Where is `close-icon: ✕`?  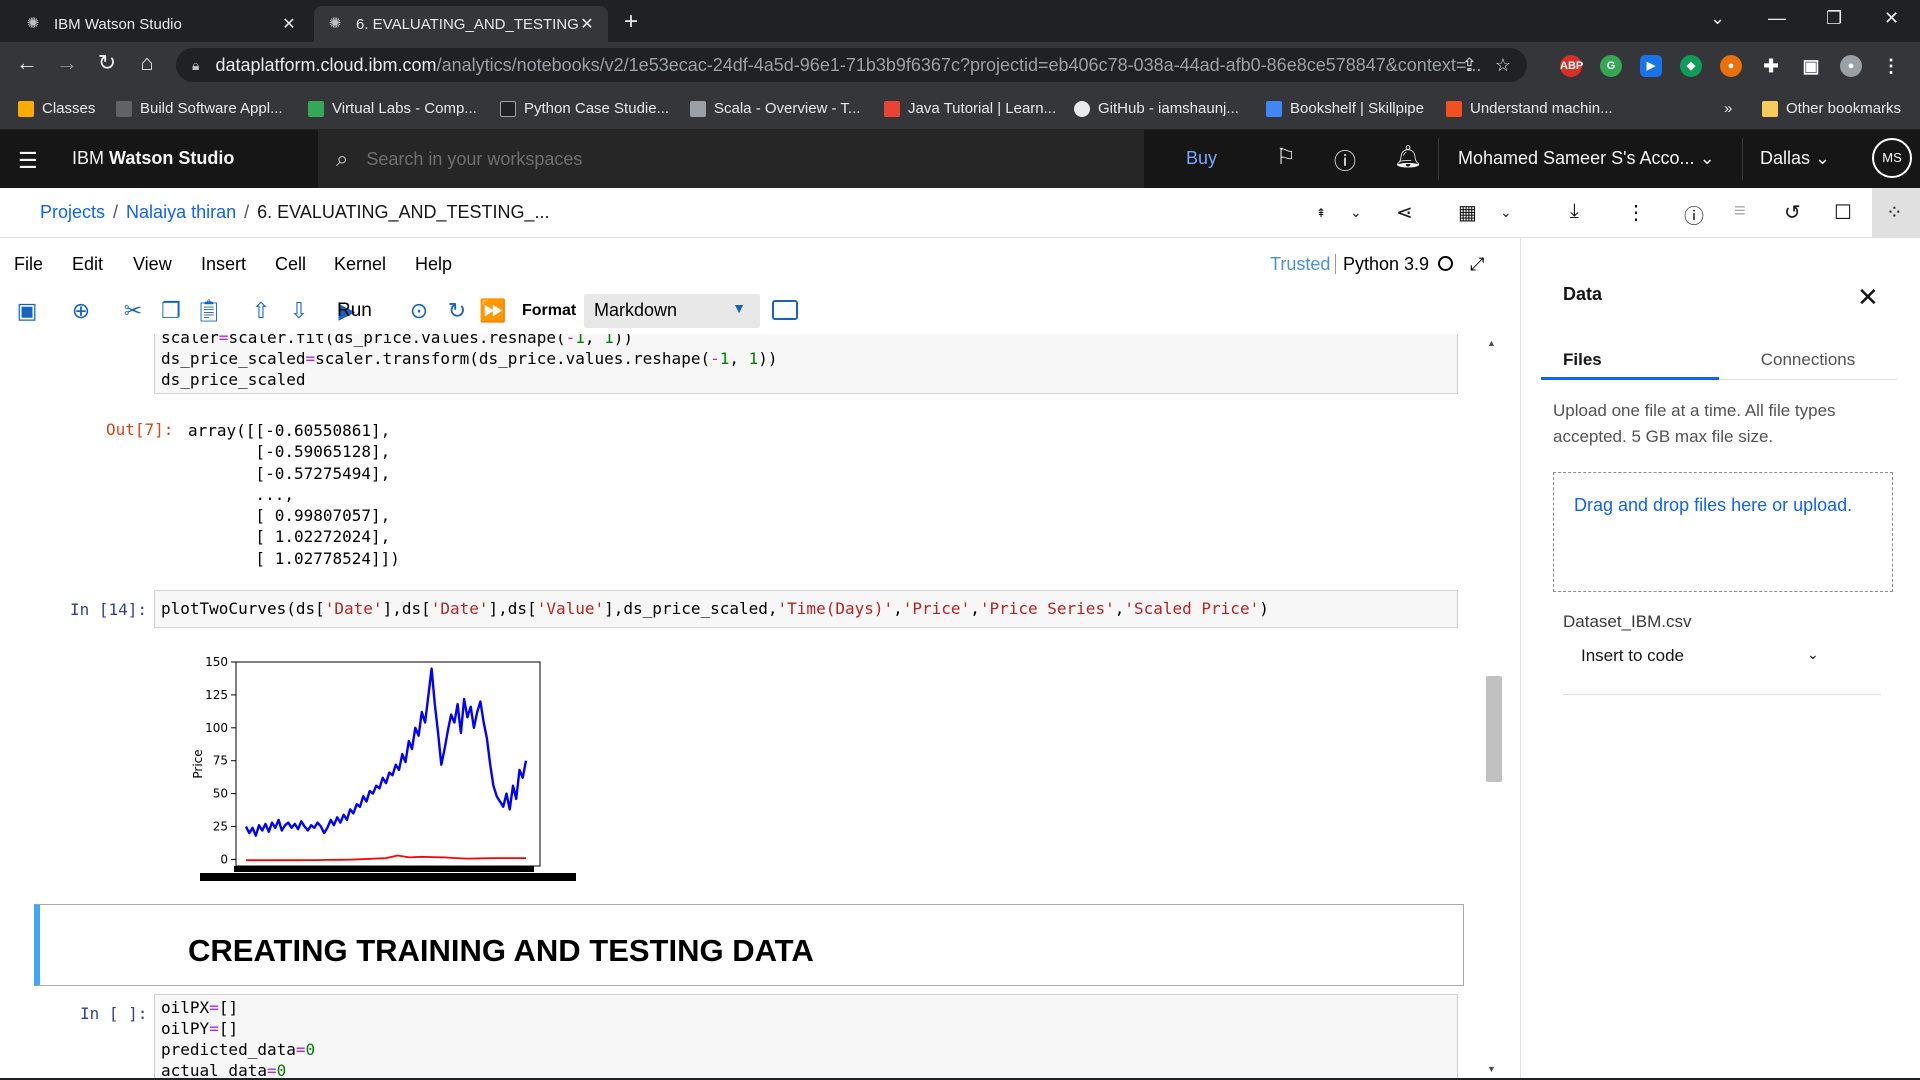
close-icon: ✕ is located at coordinates (1868, 297).